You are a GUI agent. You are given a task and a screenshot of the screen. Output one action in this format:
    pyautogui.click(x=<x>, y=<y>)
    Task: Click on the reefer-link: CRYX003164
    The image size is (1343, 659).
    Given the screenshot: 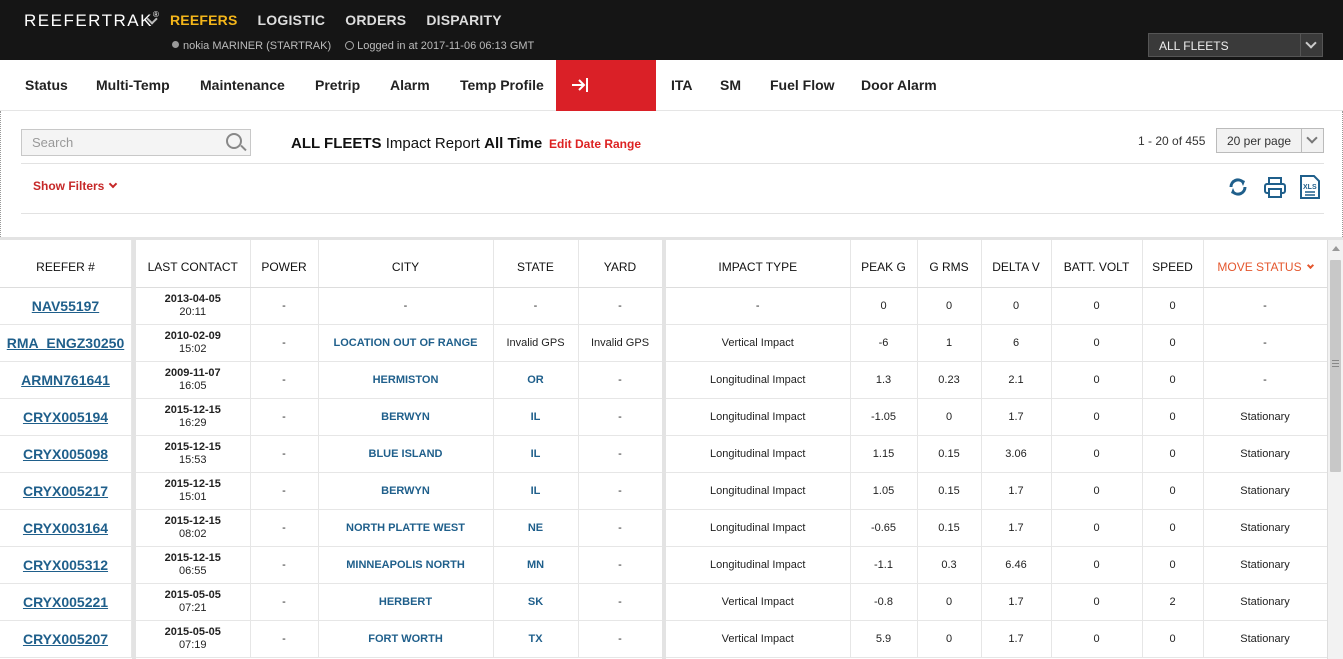 What is the action you would take?
    pyautogui.click(x=66, y=528)
    